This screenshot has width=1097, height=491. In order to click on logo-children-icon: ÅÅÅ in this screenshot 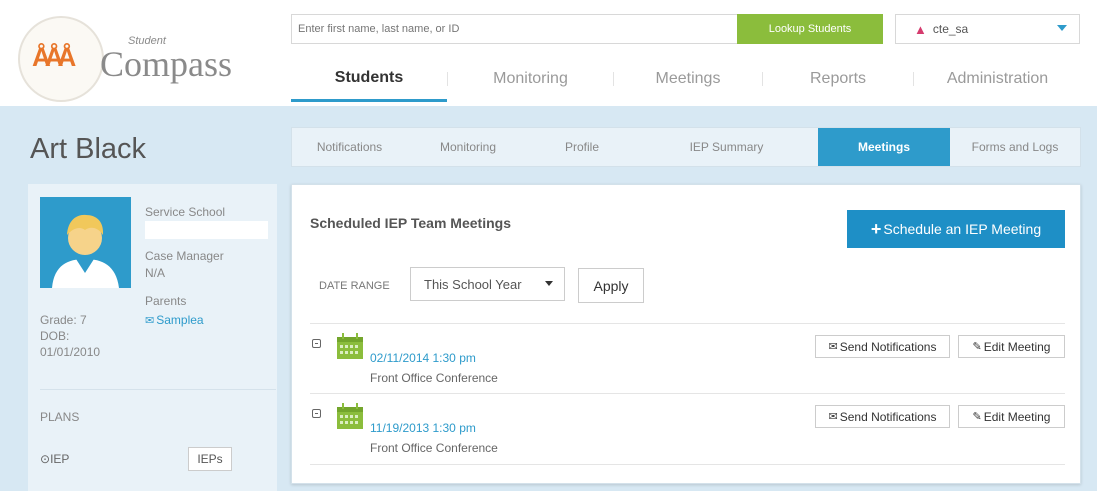, I will do `click(54, 57)`.